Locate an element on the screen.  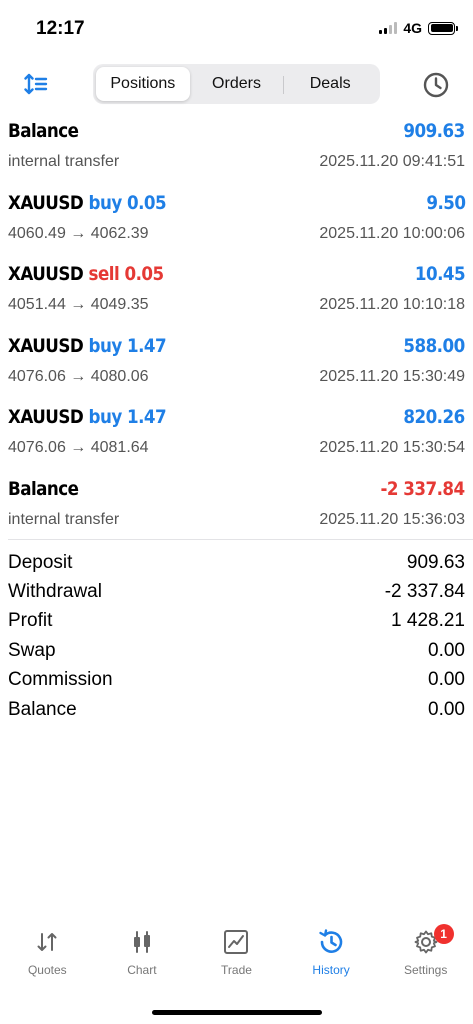
summary-value: 1 428.21 is located at coordinates (428, 621).